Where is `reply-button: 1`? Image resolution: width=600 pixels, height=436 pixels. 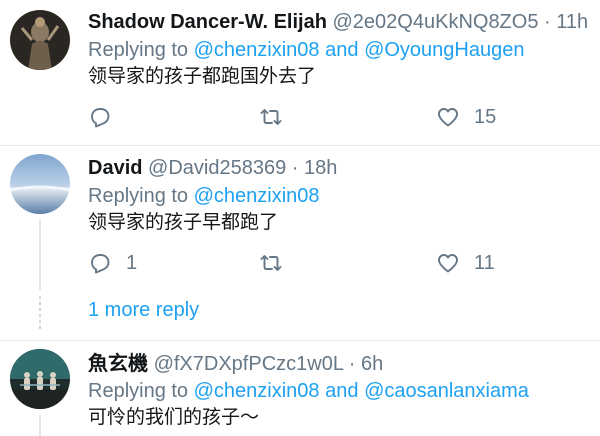 reply-button: 1 is located at coordinates (112, 263).